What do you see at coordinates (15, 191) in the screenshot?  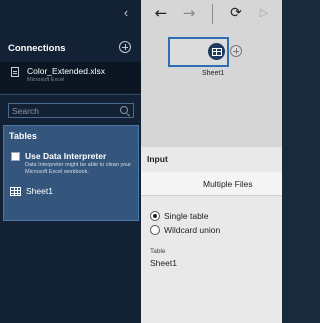 I see `table-grid-icon` at bounding box center [15, 191].